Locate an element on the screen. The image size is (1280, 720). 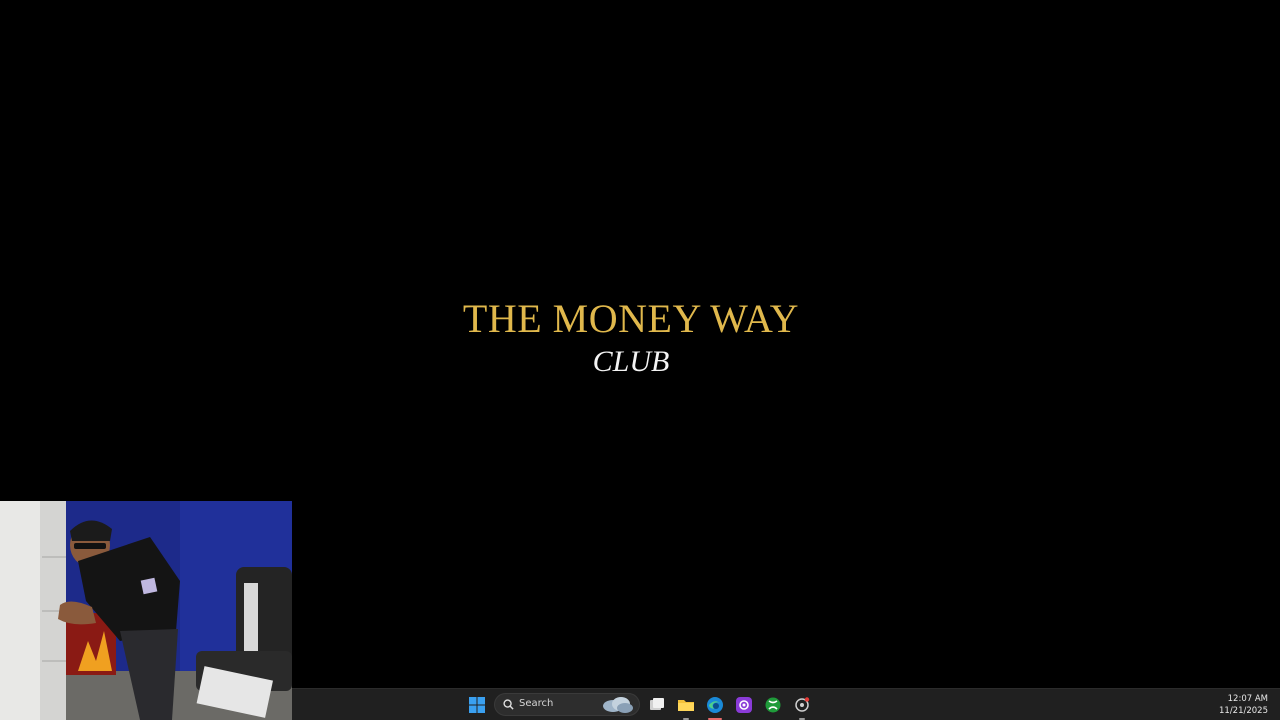
xbox-icon is located at coordinates (773, 705).